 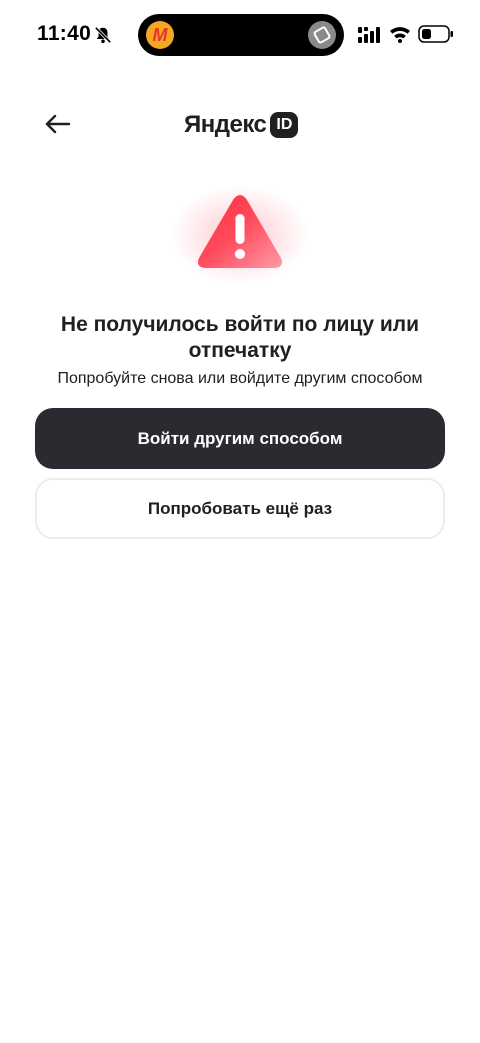 I want to click on warning-triangle-icon, so click(x=240, y=231).